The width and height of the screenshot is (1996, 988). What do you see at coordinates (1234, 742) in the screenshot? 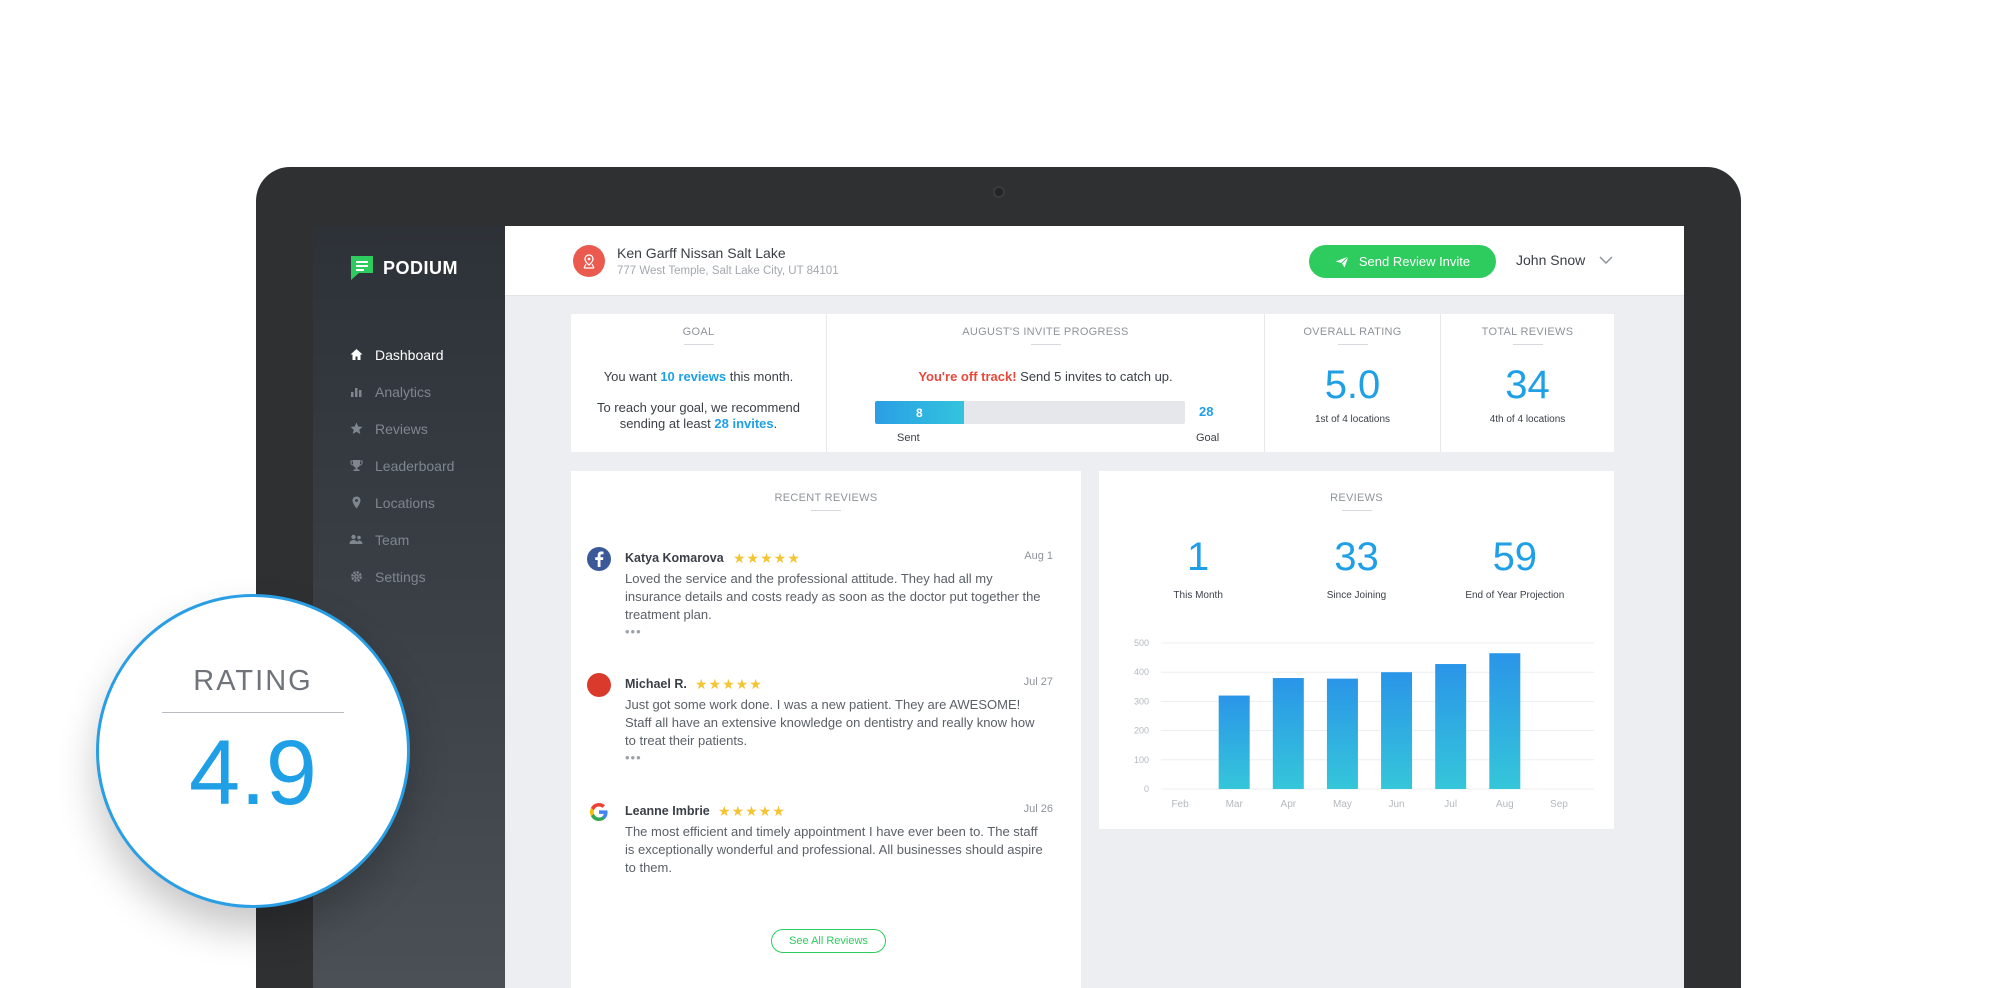
I see `bar-mar` at bounding box center [1234, 742].